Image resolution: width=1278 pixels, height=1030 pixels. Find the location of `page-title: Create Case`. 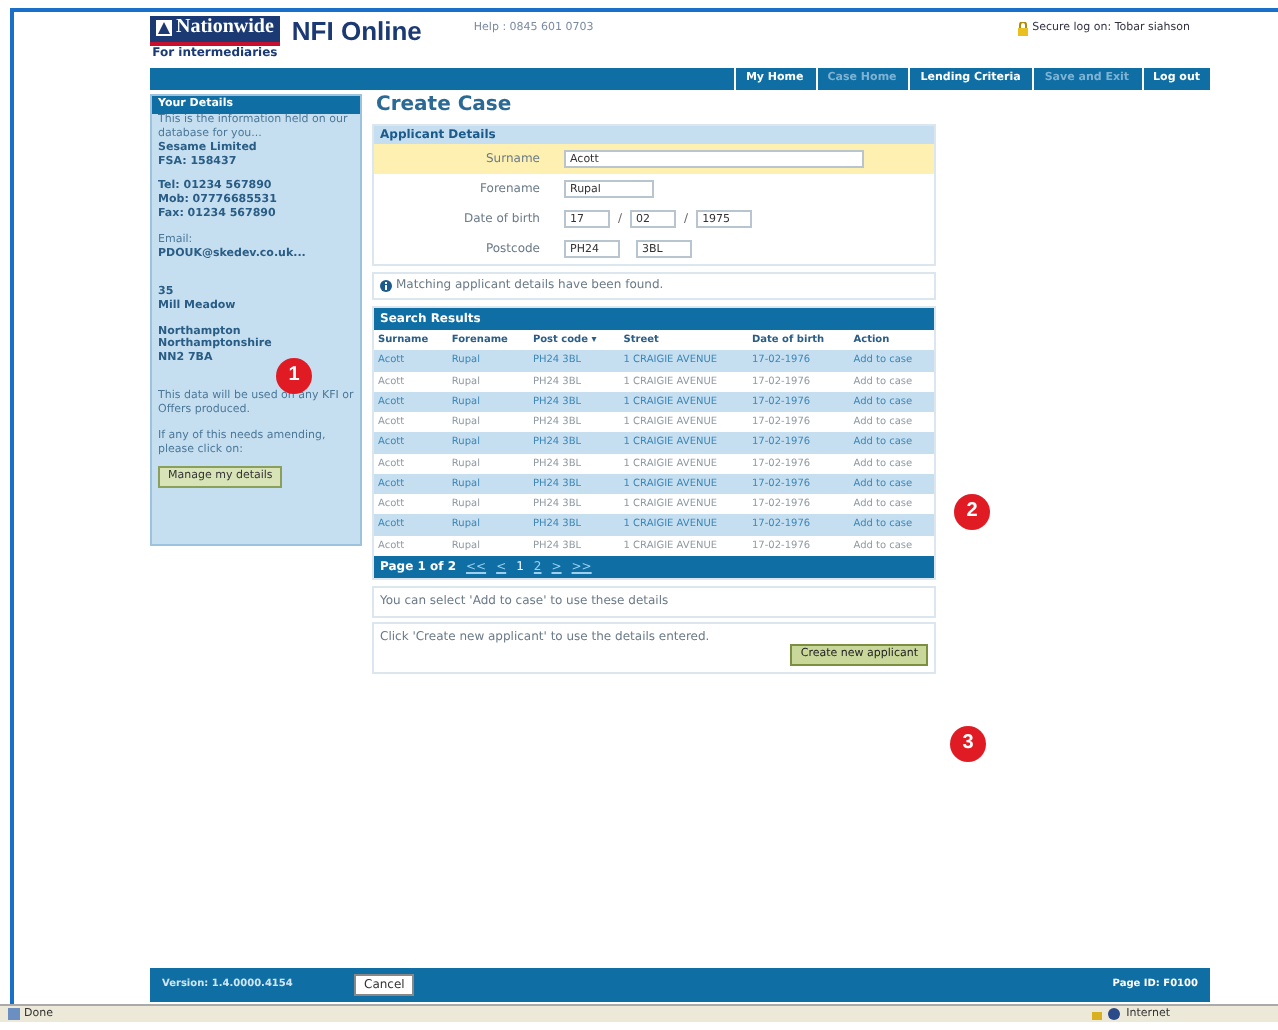

page-title: Create Case is located at coordinates (445, 106).